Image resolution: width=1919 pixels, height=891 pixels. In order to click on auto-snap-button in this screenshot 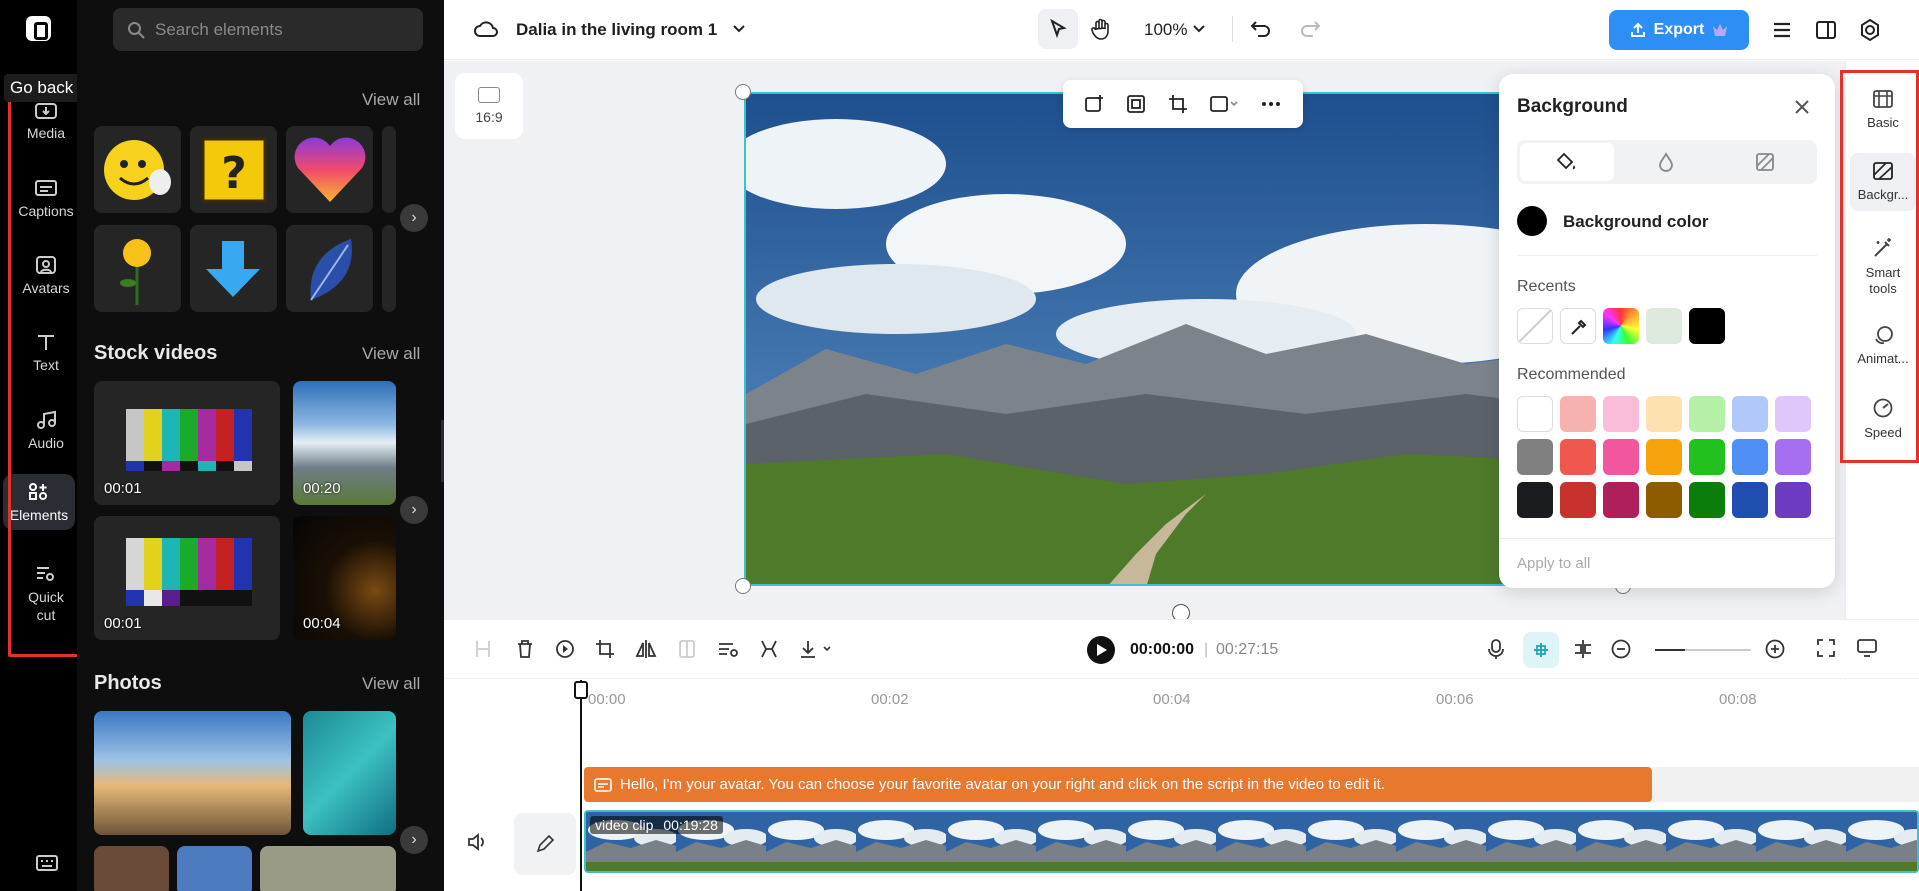, I will do `click(1541, 650)`.